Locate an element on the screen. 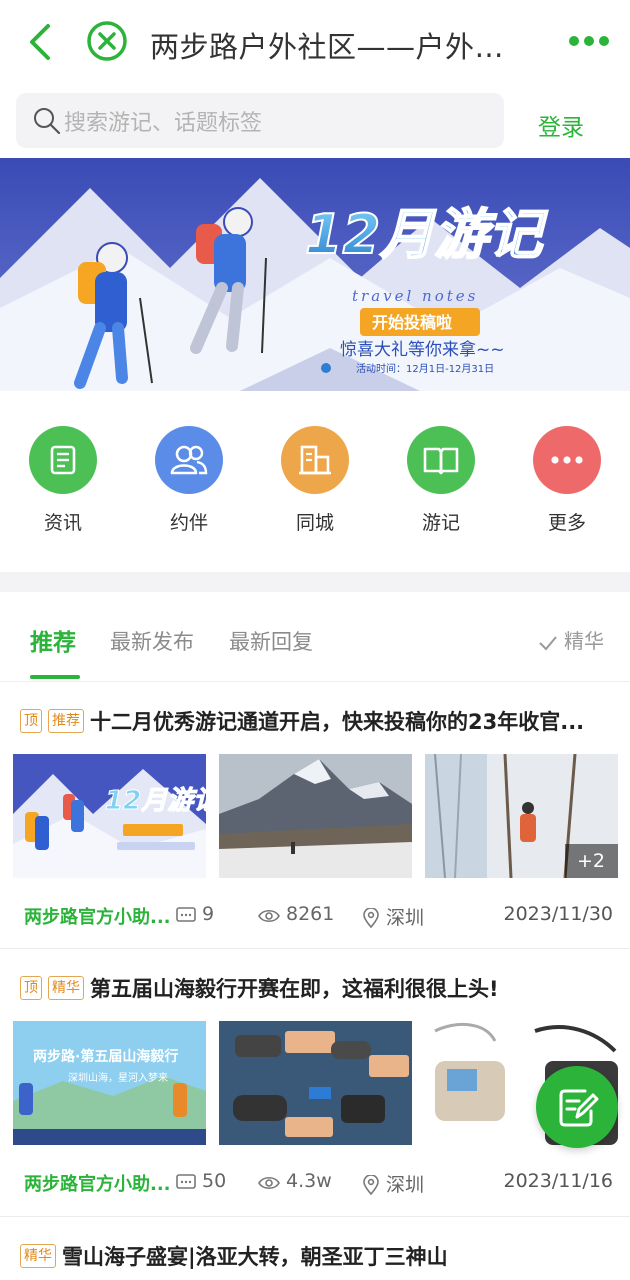 The image size is (630, 1280). post-date: 2023/11/30 is located at coordinates (558, 914).